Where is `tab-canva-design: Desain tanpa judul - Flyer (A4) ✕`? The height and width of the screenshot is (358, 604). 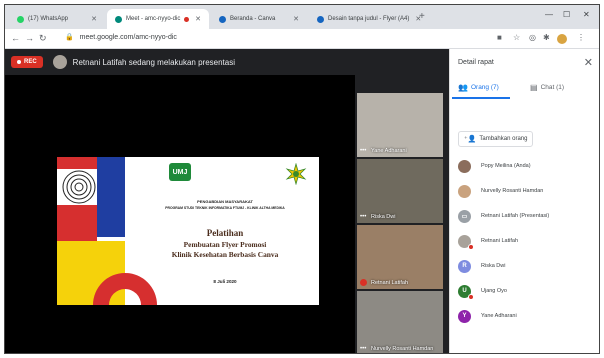
tab-canva-design: Desain tanpa judul - Flyer (A4) ✕ is located at coordinates (365, 19).